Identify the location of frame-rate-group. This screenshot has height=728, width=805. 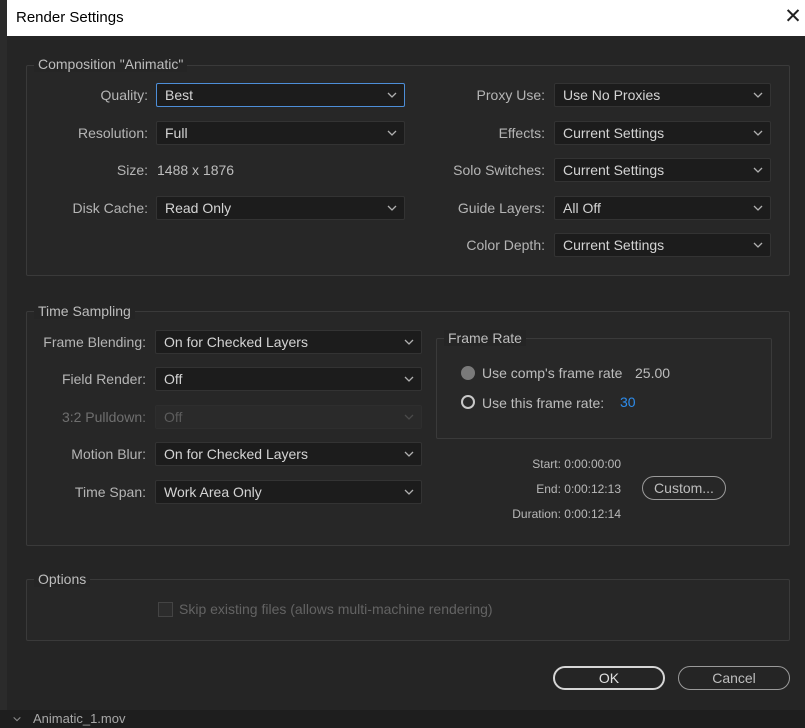
(604, 388).